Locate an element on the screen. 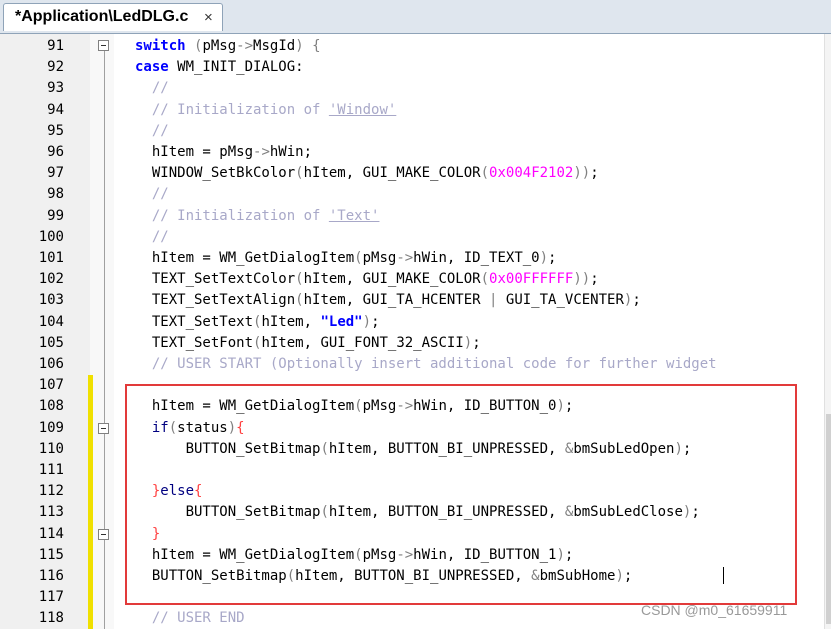 Image resolution: width=831 pixels, height=629 pixels. tab-title: *Application\LedDLG.c is located at coordinates (102, 16).